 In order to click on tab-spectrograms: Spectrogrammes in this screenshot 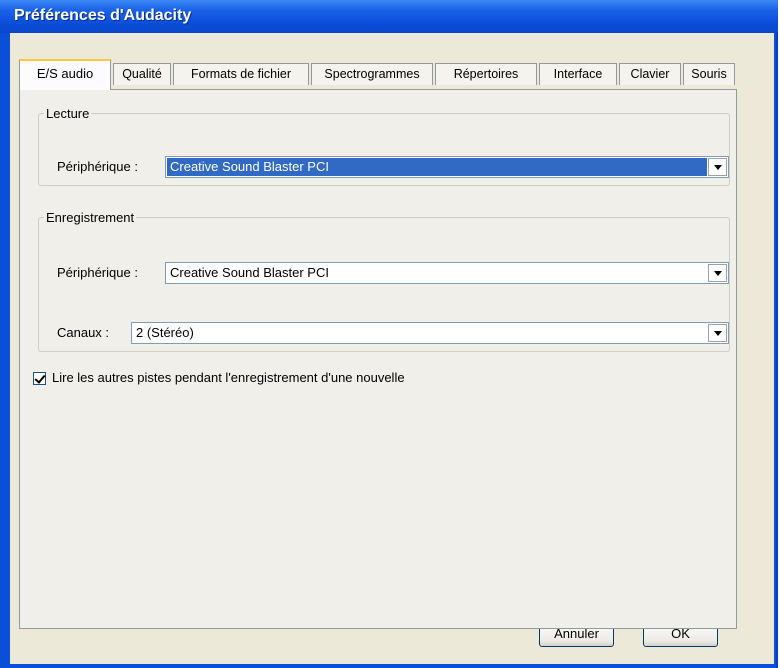, I will do `click(372, 74)`.